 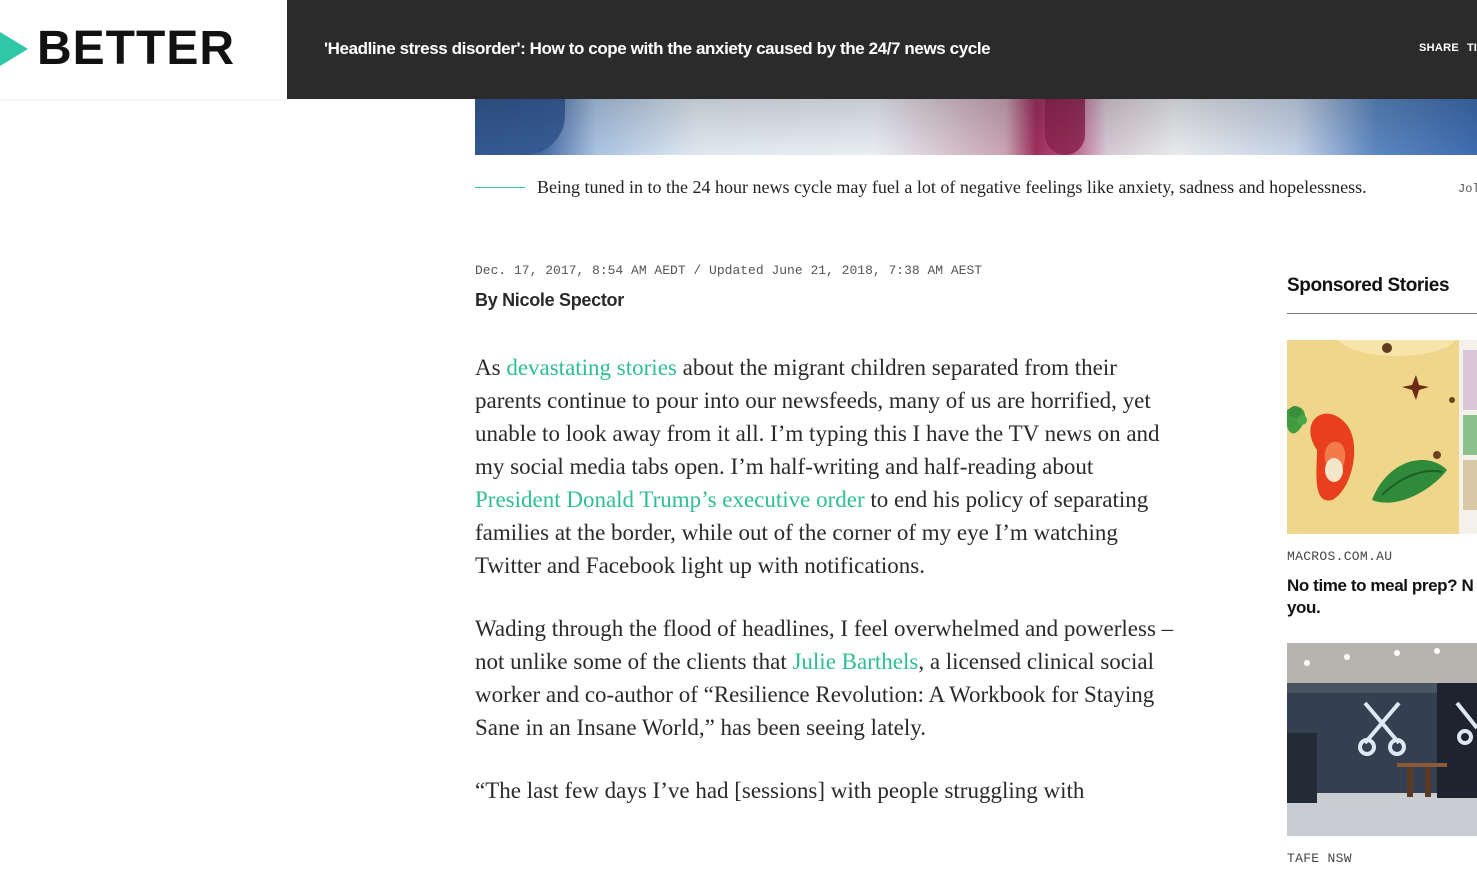 What do you see at coordinates (670, 499) in the screenshot?
I see `inline-link: President Donald Trump’s executive order` at bounding box center [670, 499].